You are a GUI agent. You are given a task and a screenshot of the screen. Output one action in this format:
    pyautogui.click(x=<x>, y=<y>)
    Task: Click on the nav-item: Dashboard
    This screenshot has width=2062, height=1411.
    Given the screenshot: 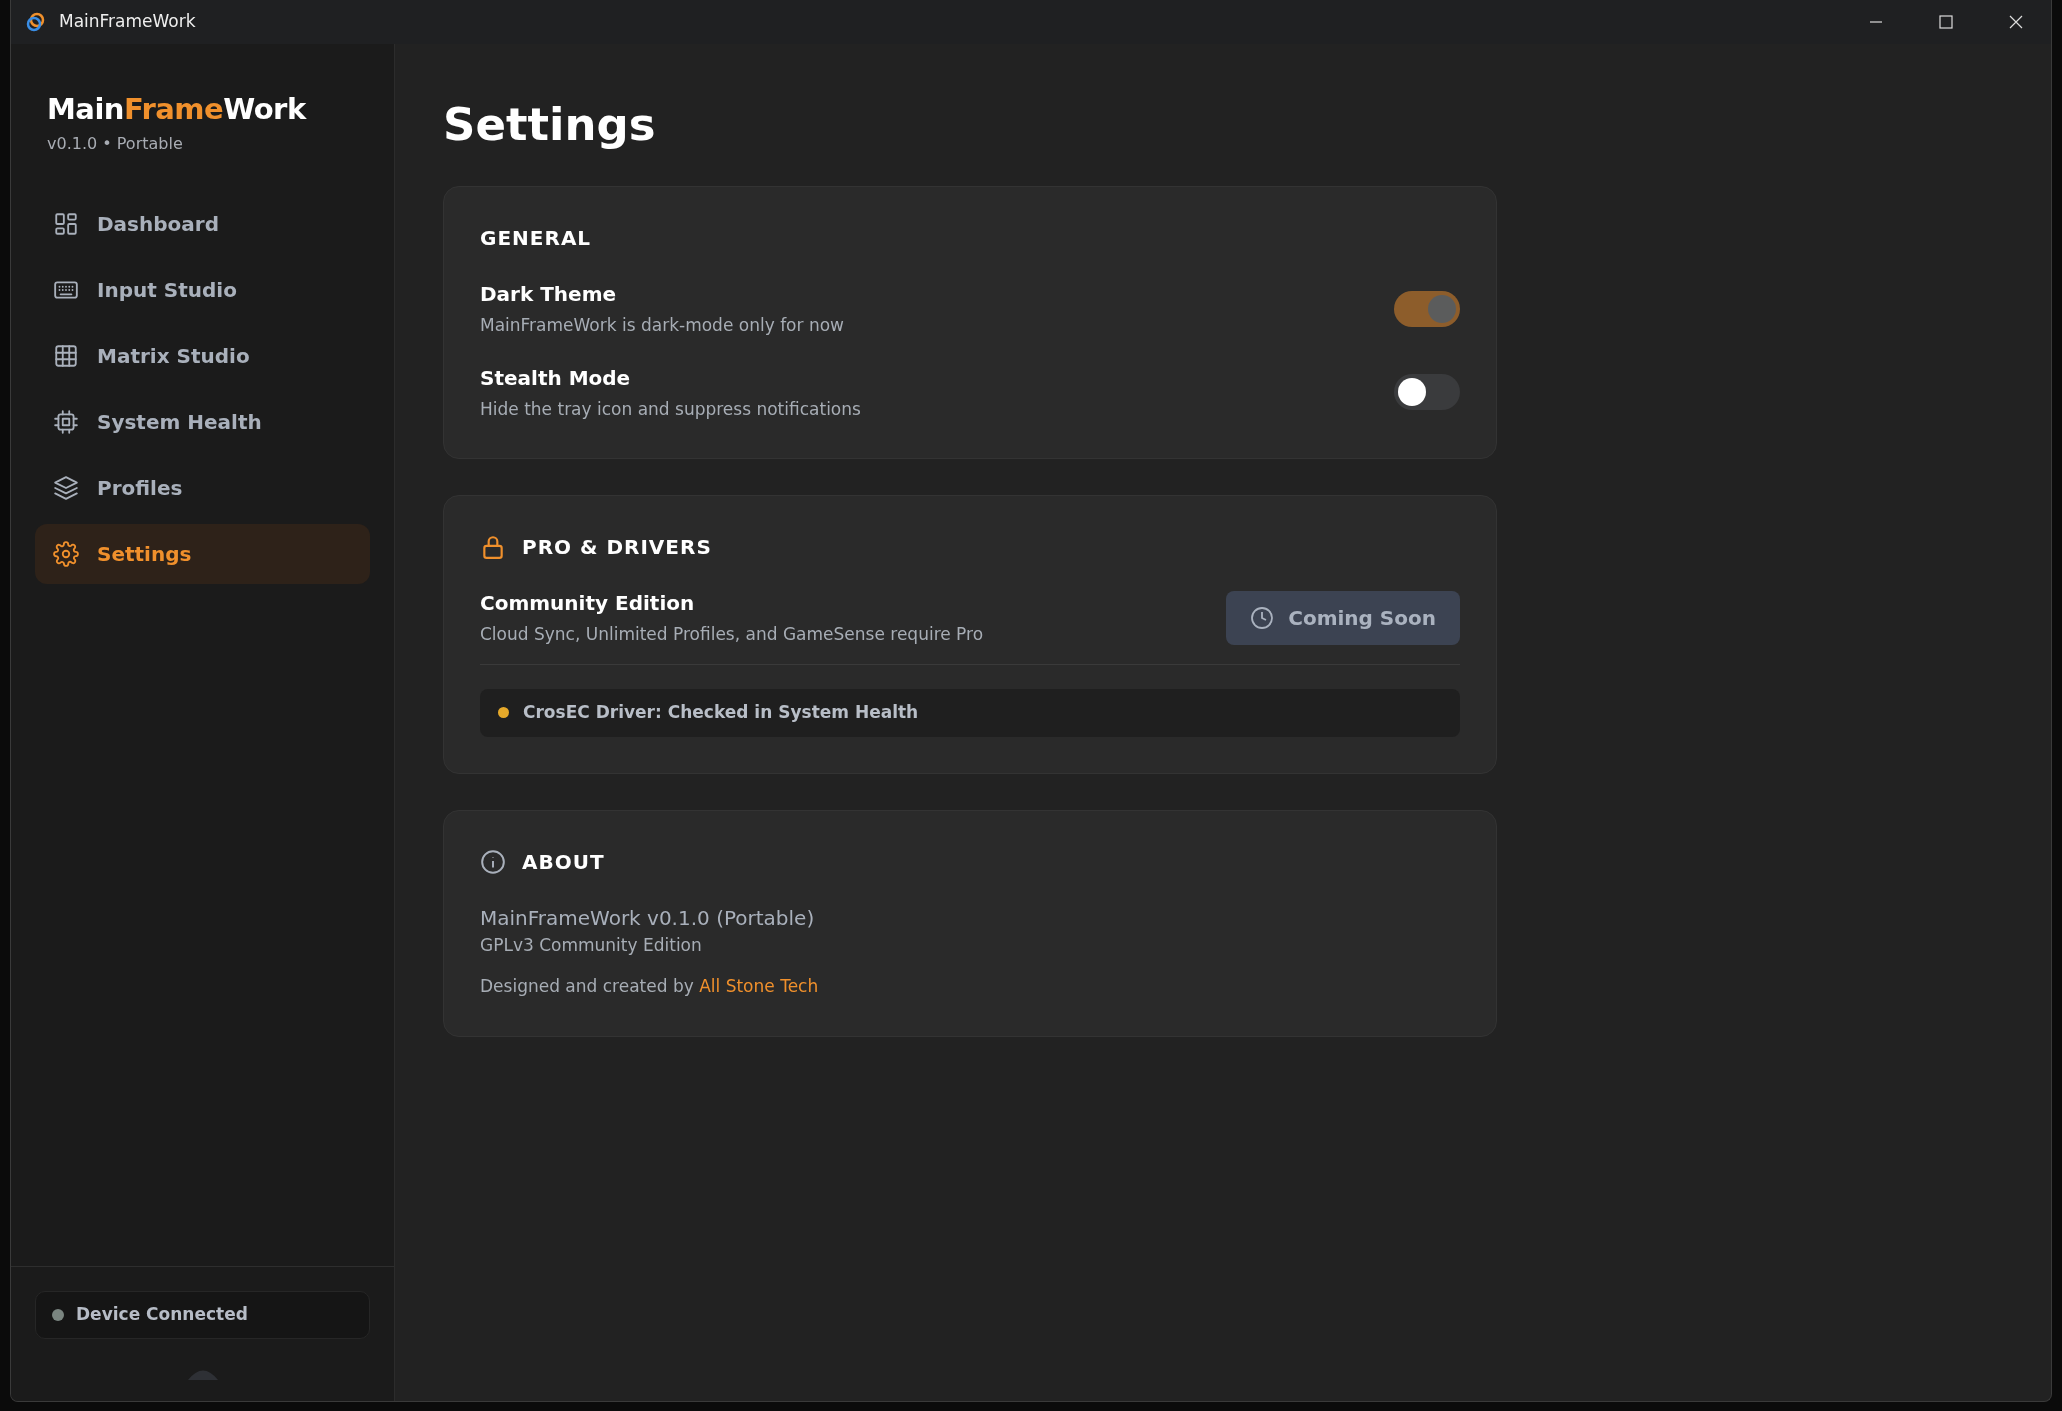 What is the action you would take?
    pyautogui.click(x=202, y=223)
    